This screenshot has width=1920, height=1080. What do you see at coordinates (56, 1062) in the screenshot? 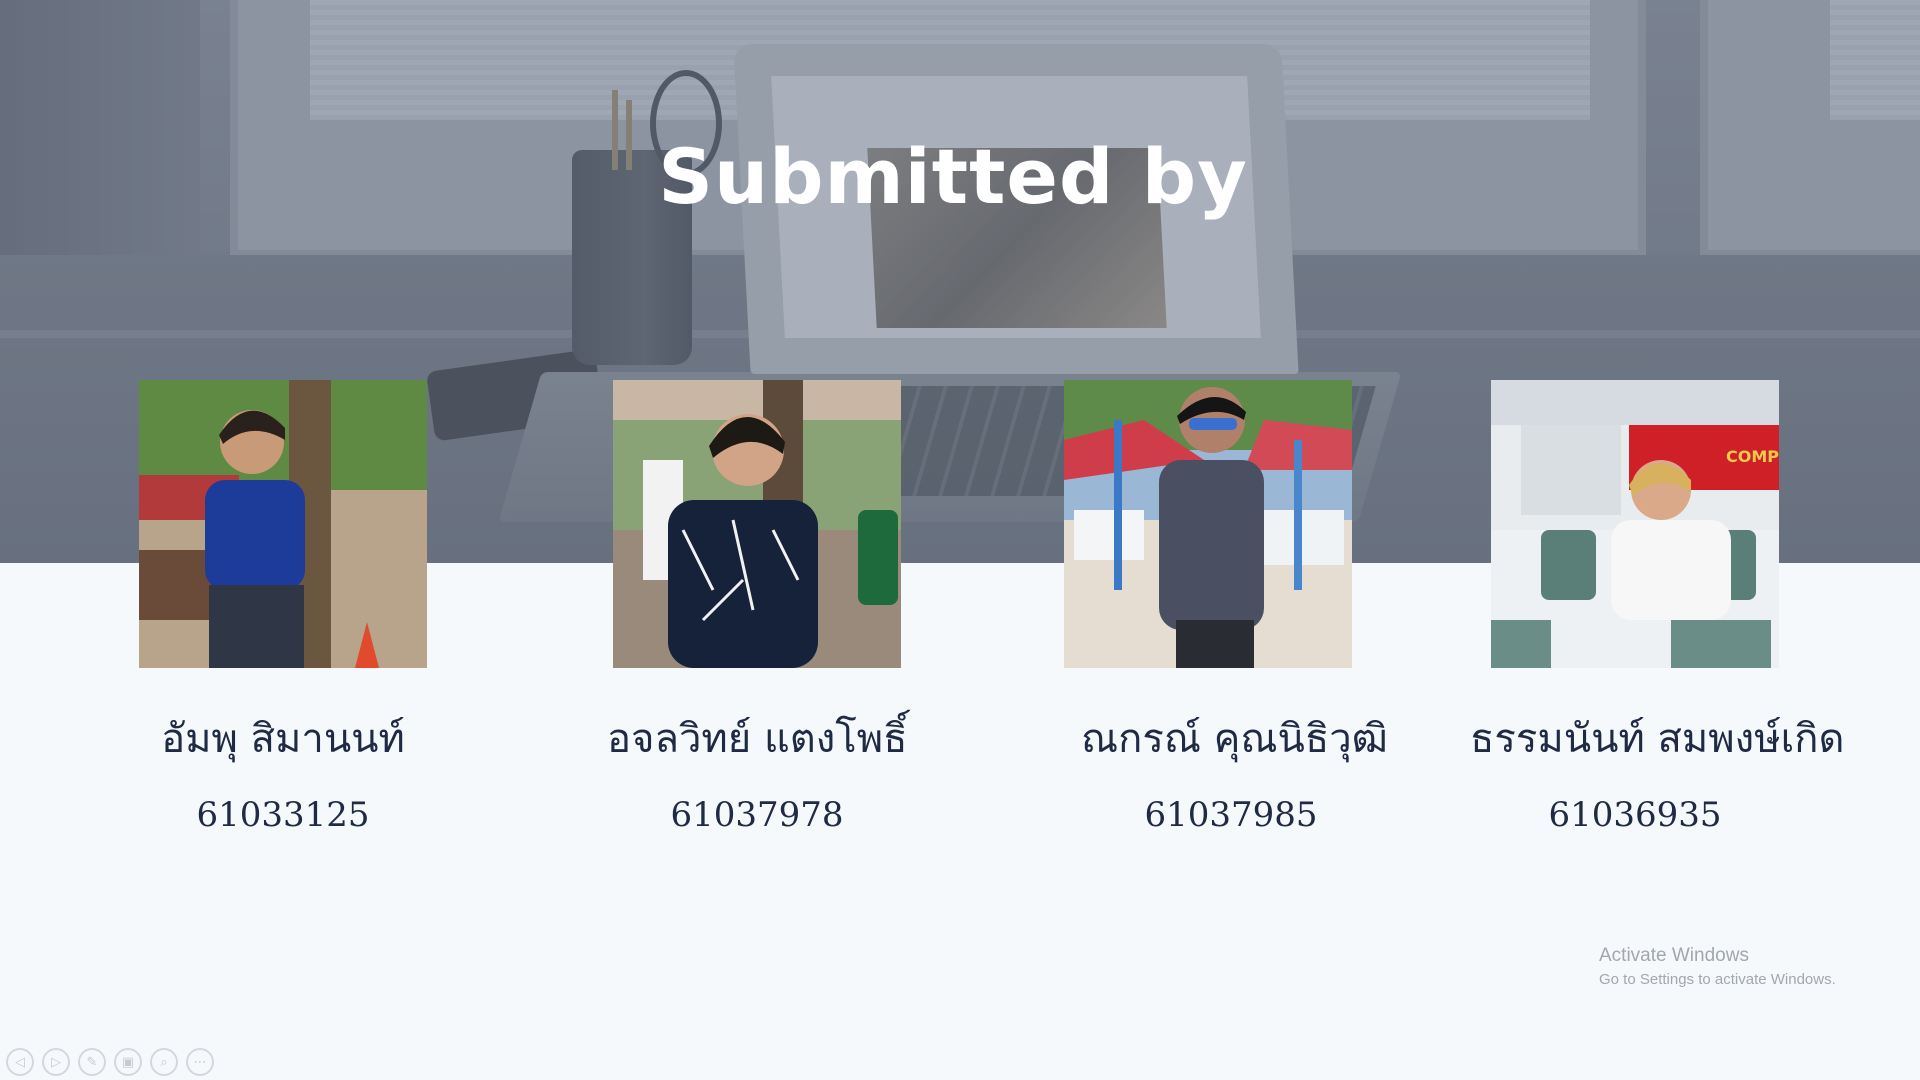
I see `next-icon: ▷` at bounding box center [56, 1062].